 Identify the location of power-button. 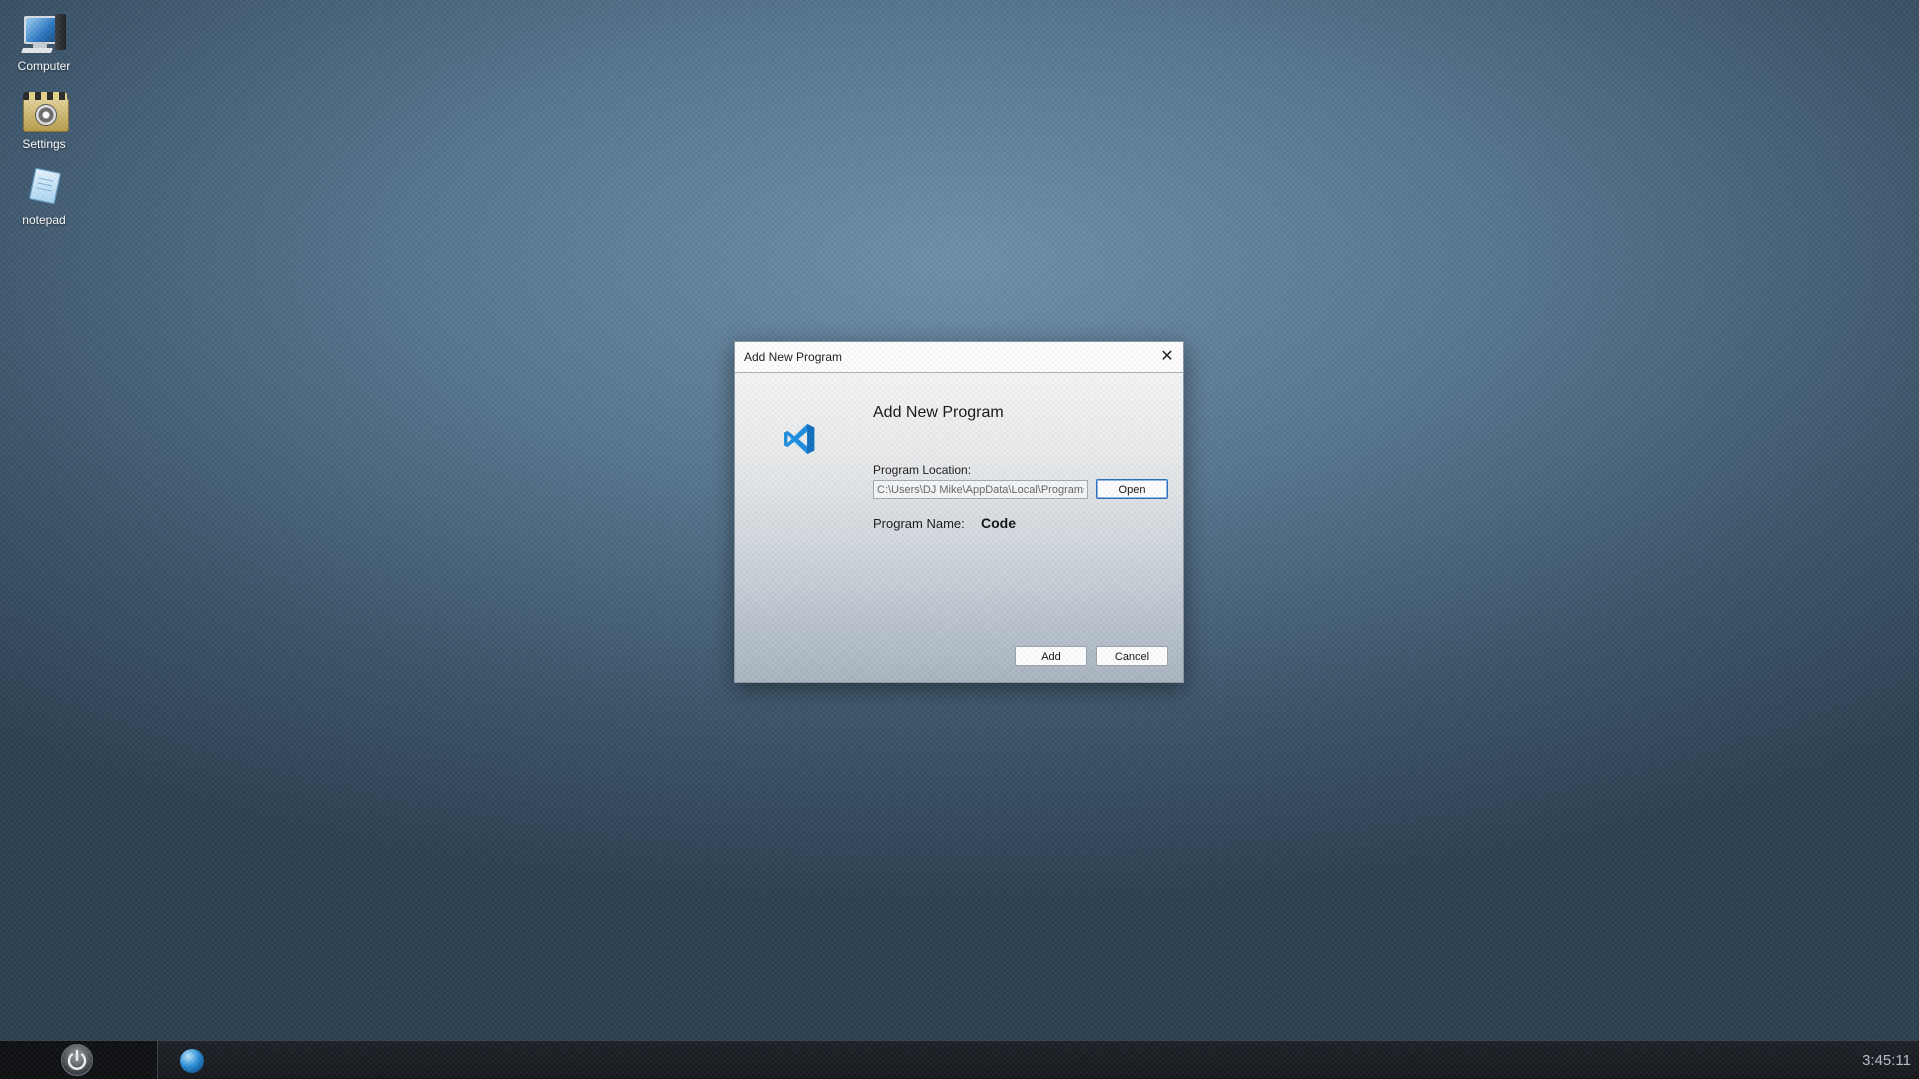
(77, 1060).